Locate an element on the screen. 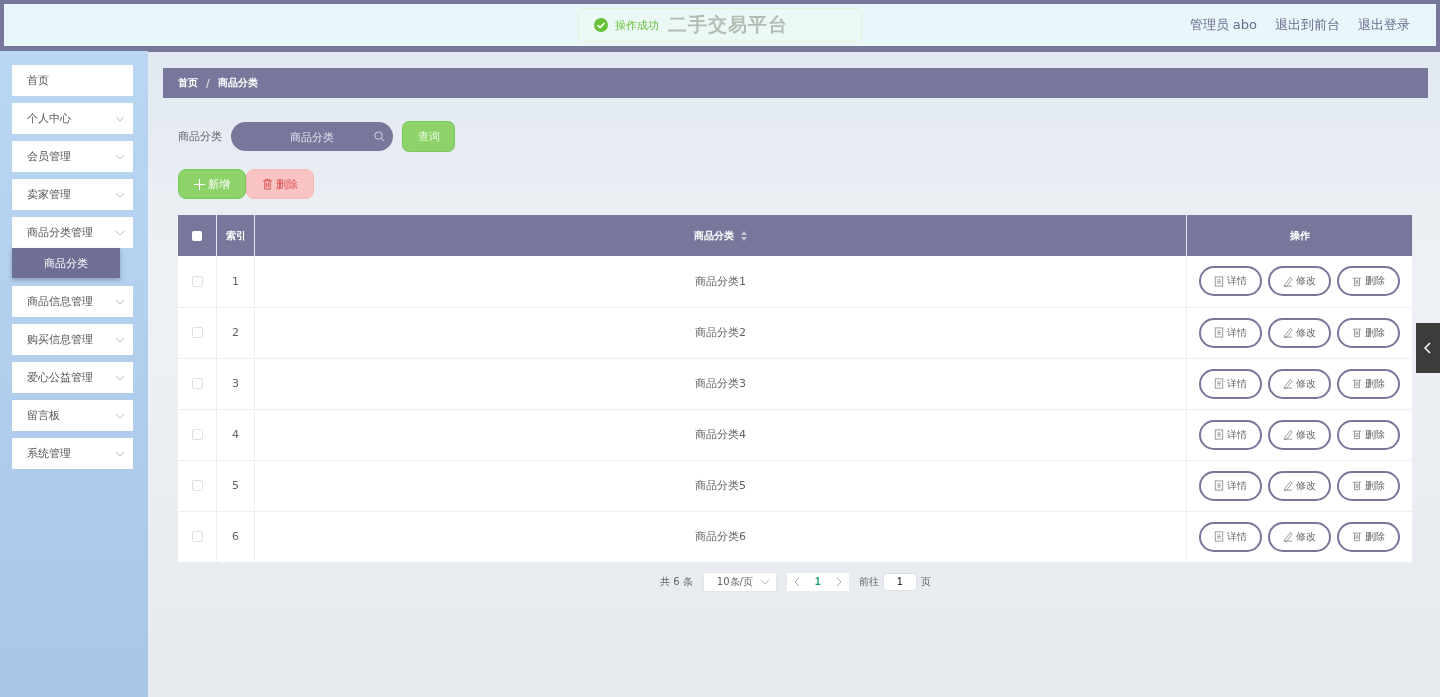 The height and width of the screenshot is (697, 1440). sidebar-item: 商品信息管理 is located at coordinates (72, 301).